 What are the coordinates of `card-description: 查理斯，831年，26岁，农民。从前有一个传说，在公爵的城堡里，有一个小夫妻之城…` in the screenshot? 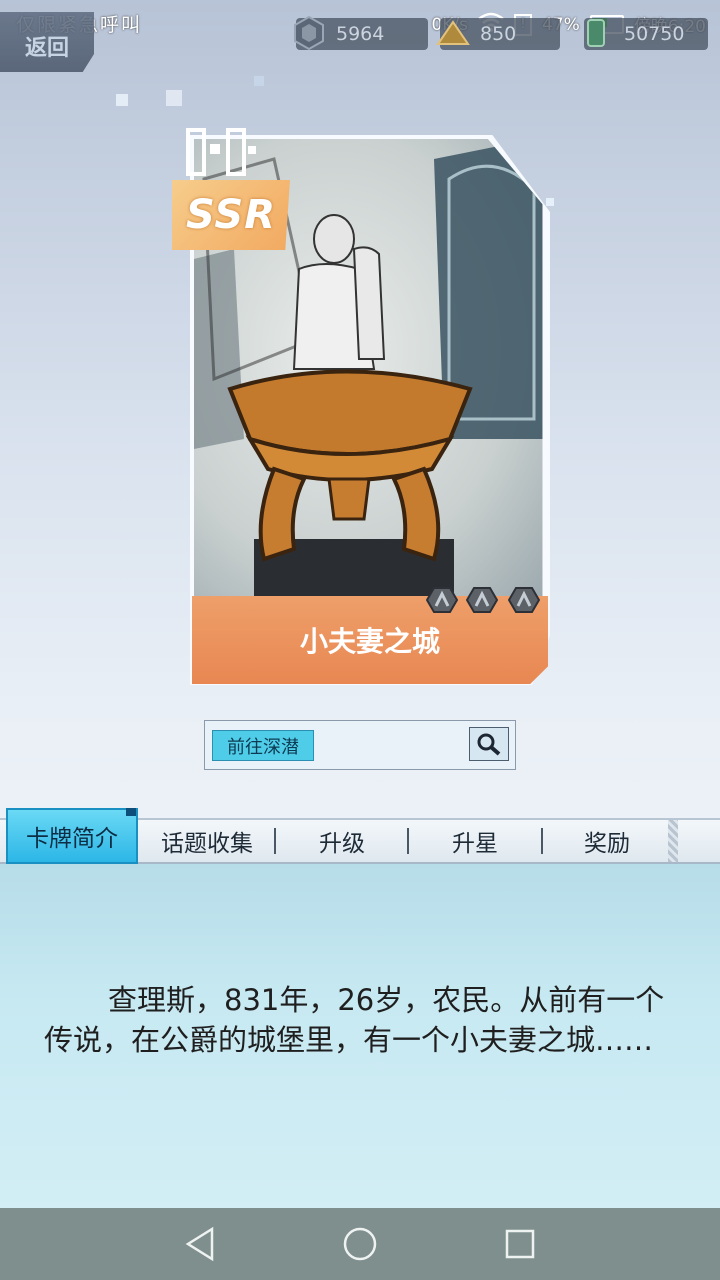 It's located at (354, 1020).